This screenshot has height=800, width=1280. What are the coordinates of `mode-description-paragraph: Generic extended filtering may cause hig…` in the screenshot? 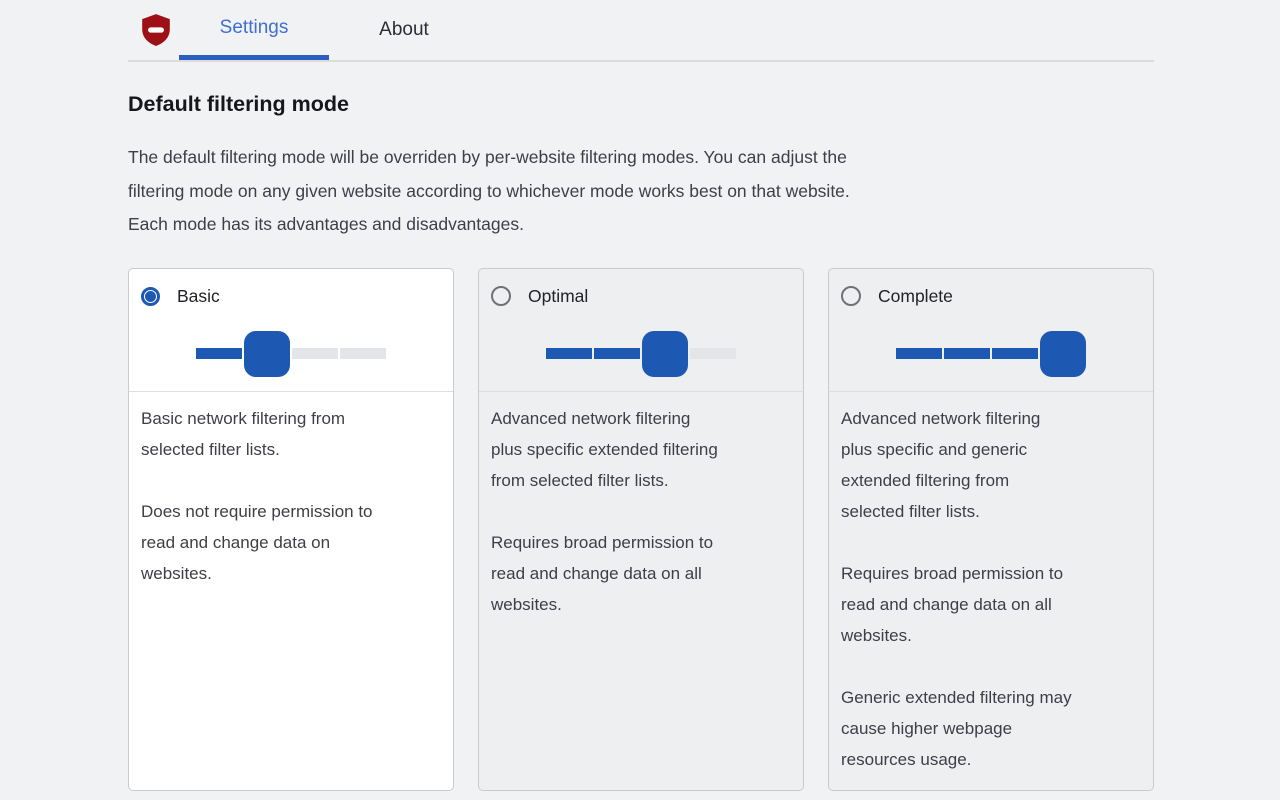 It's located at (956, 728).